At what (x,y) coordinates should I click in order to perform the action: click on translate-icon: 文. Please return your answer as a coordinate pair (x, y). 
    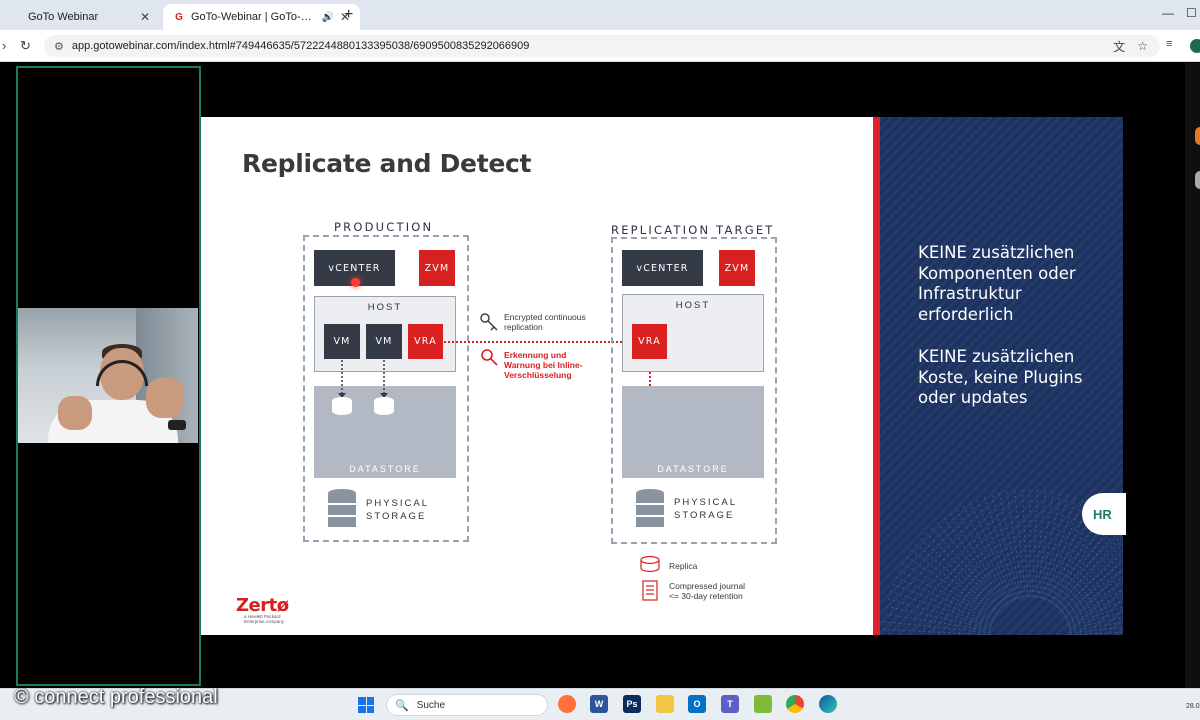
    Looking at the image, I should click on (1119, 46).